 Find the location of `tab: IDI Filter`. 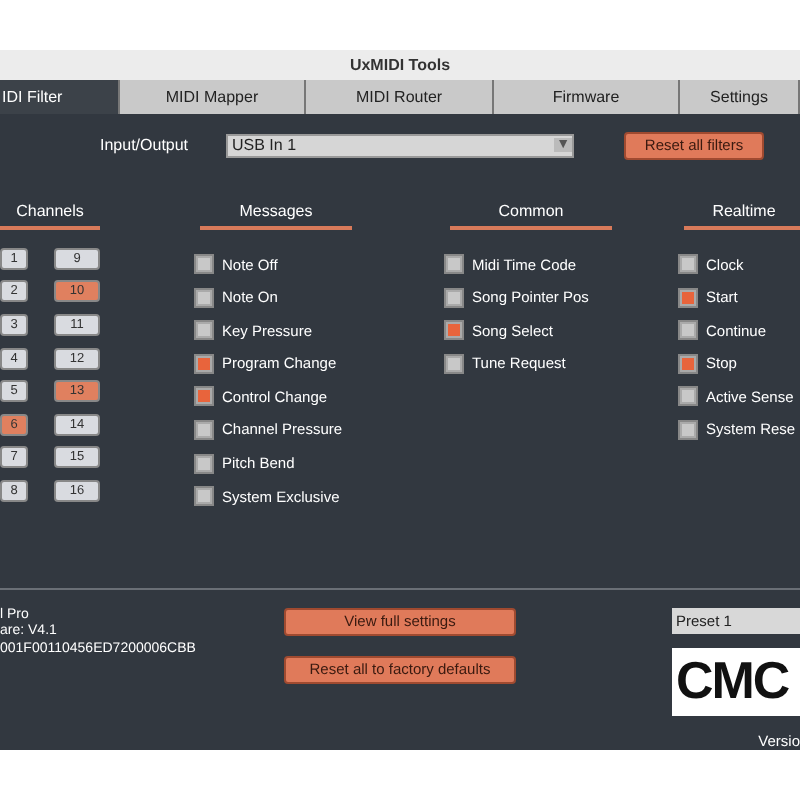

tab: IDI Filter is located at coordinates (60, 97).